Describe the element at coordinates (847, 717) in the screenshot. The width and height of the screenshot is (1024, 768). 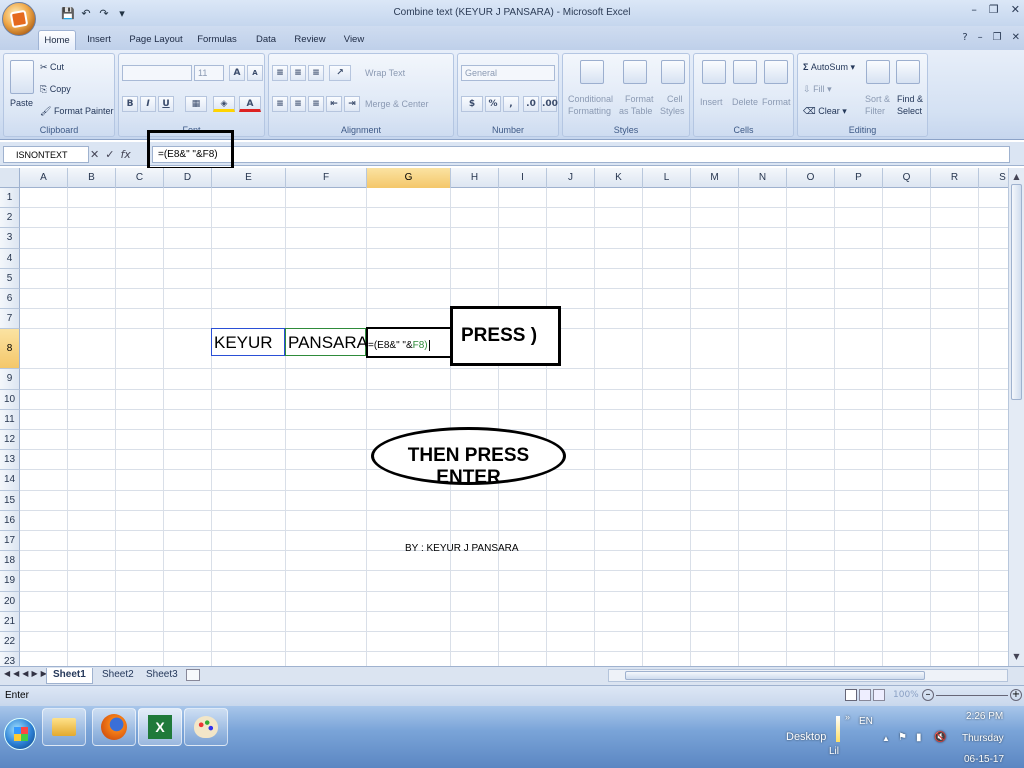
I see `tray-expand-icon: »` at that location.